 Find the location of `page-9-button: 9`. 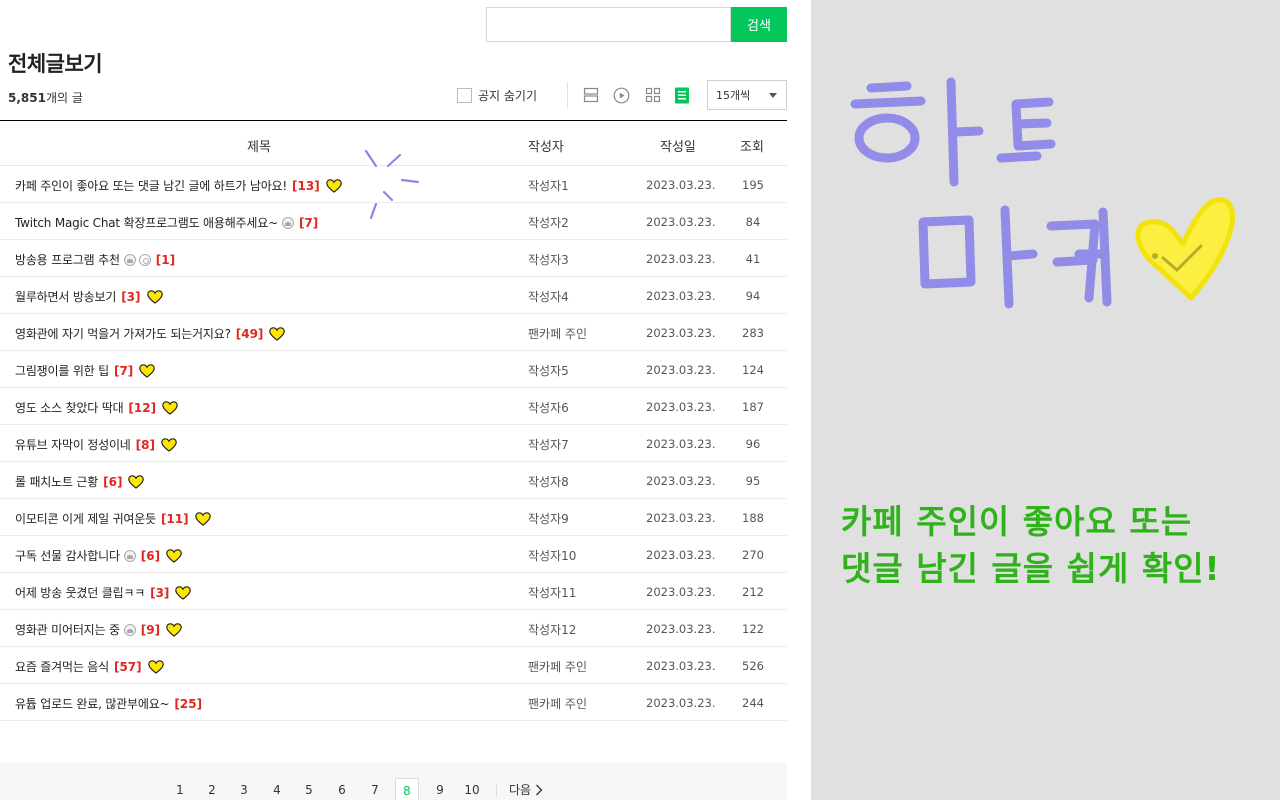

page-9-button: 9 is located at coordinates (440, 789).